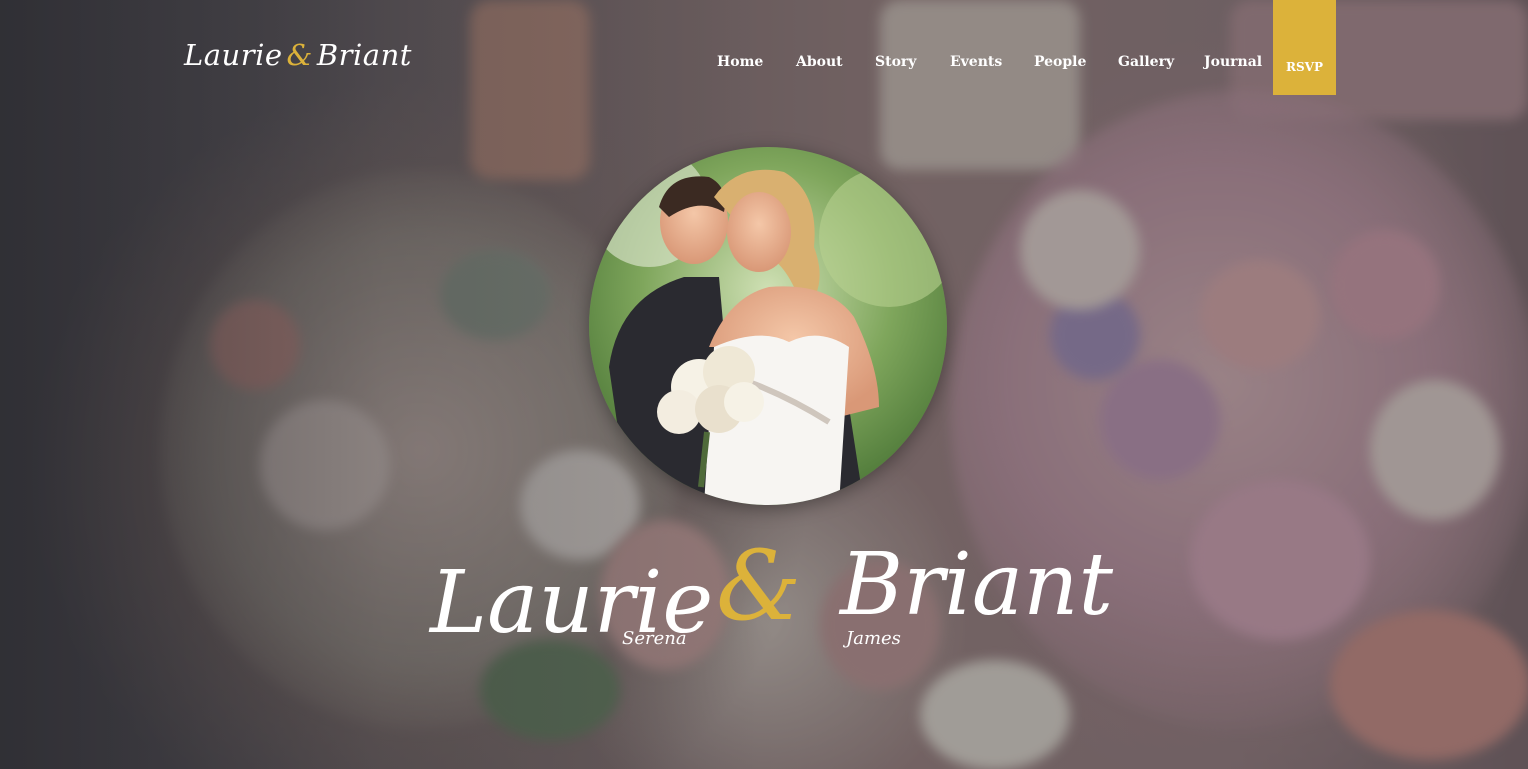 The height and width of the screenshot is (769, 1528). I want to click on logo-second-name: Briant, so click(364, 55).